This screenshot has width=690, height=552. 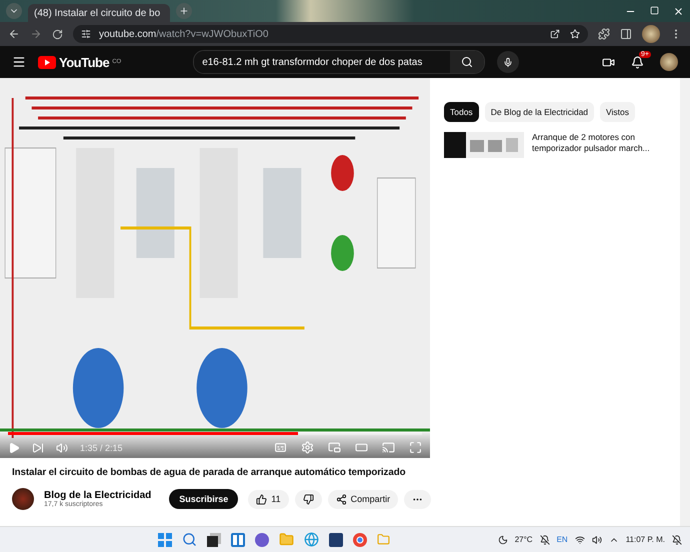 I want to click on microphone-button, so click(x=508, y=62).